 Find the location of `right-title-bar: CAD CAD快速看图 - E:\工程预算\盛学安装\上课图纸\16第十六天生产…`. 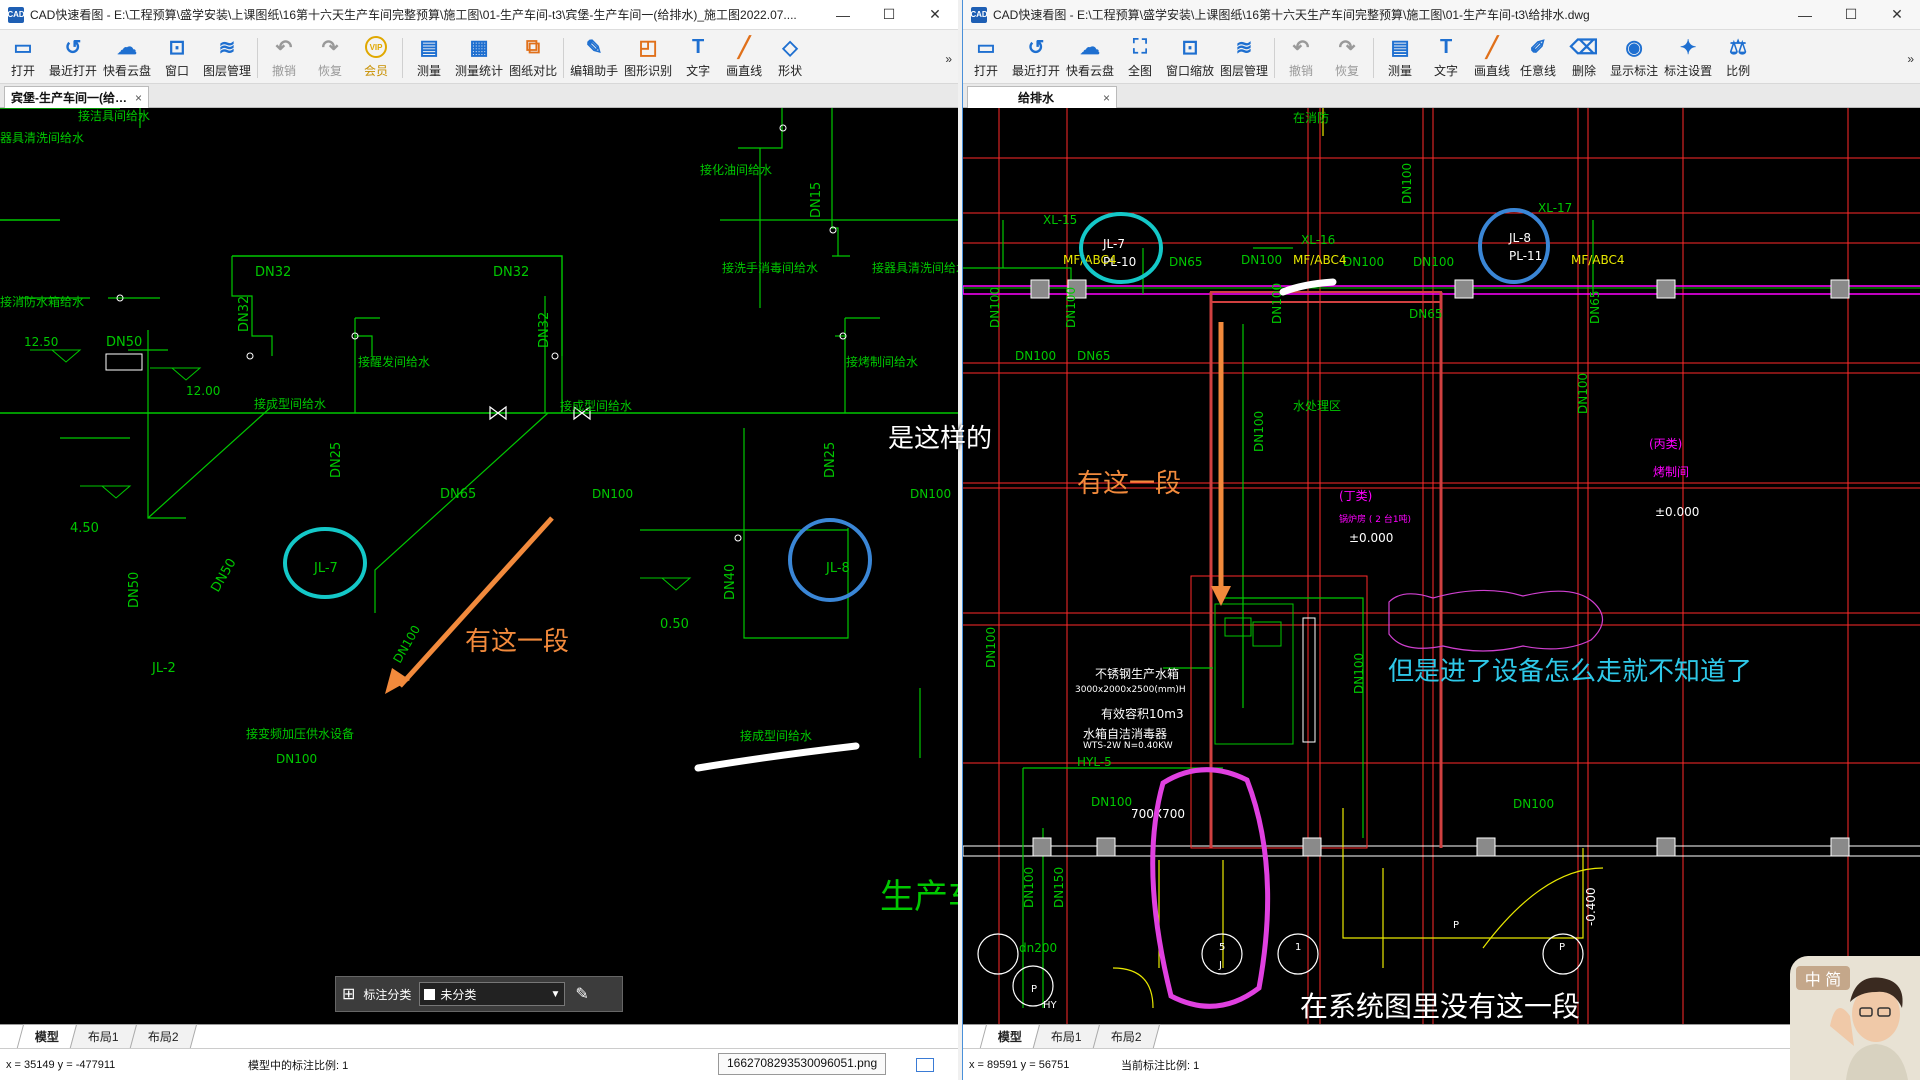

right-title-bar: CAD CAD快速看图 - E:\工程预算\盛学安装\上课图纸\16第十六天生产… is located at coordinates (1441, 15).